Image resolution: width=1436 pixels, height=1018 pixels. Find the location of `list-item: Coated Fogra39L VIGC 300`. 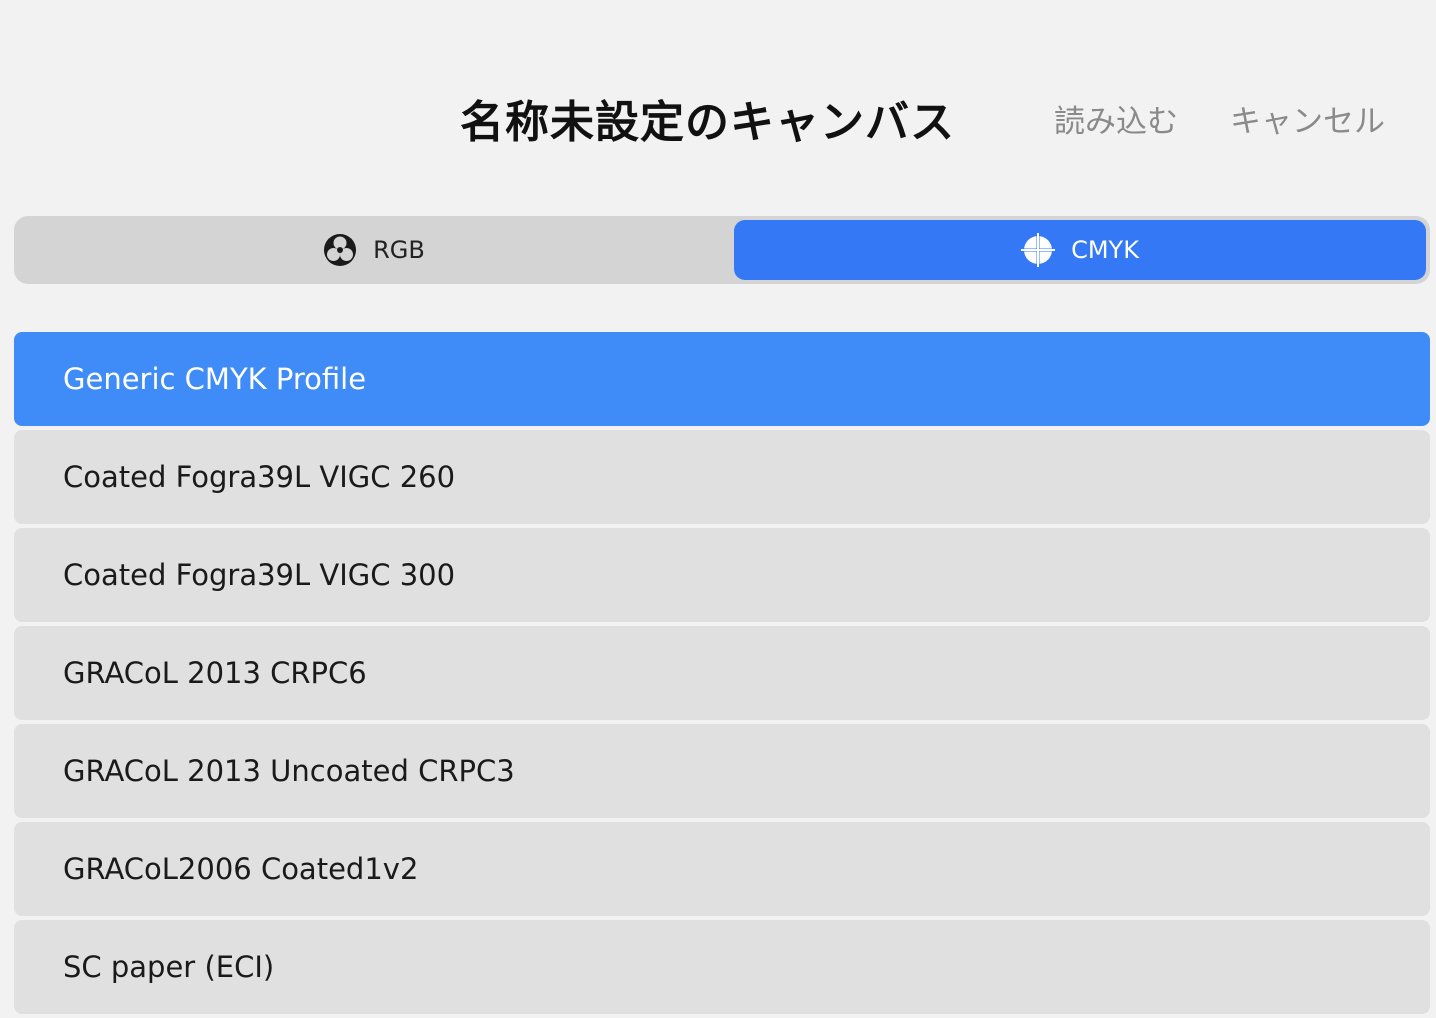

list-item: Coated Fogra39L VIGC 300 is located at coordinates (722, 575).